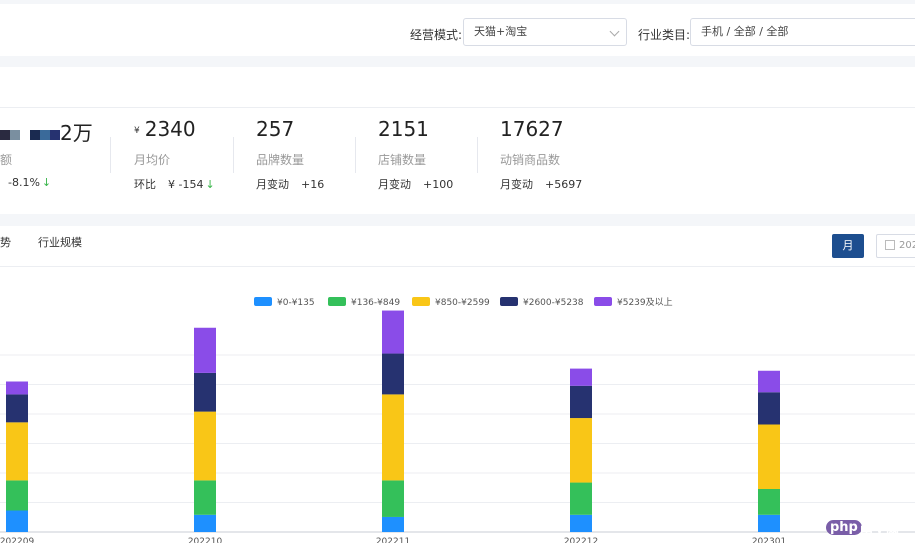 This screenshot has height=543, width=915. I want to click on stat-sales-suffix: 2万, so click(76, 133).